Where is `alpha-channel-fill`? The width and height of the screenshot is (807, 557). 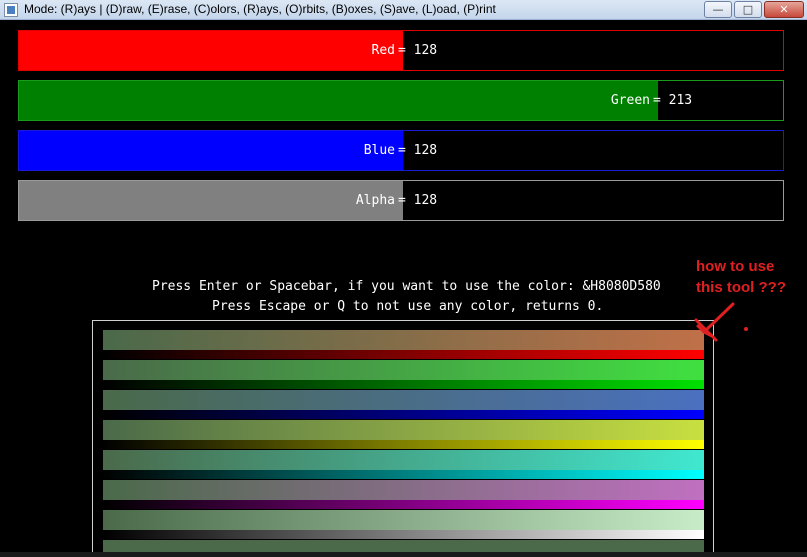
alpha-channel-fill is located at coordinates (211, 200).